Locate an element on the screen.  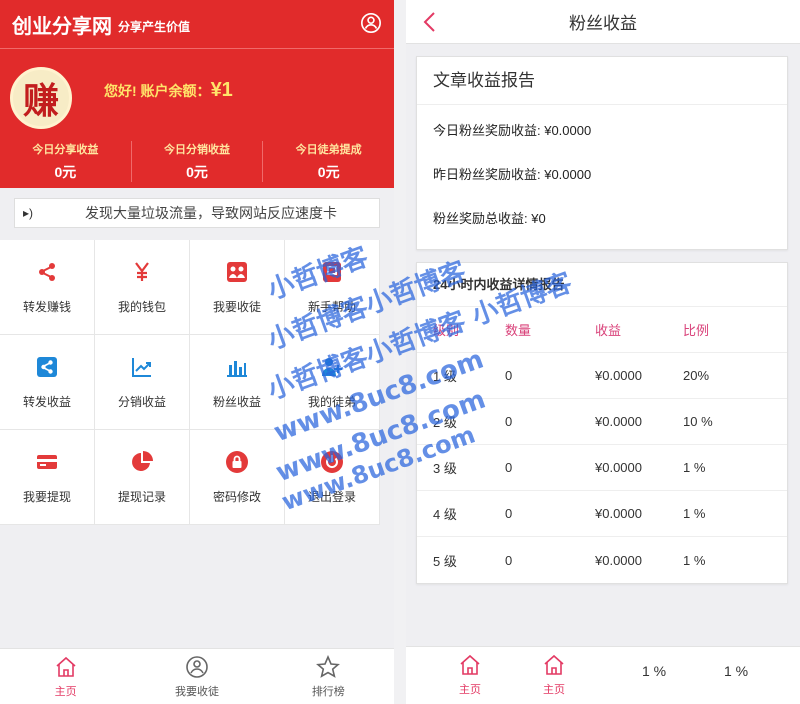
notice-text: 发现大量垃圾流量，导致网站反应速度卡 is located at coordinates (211, 213).